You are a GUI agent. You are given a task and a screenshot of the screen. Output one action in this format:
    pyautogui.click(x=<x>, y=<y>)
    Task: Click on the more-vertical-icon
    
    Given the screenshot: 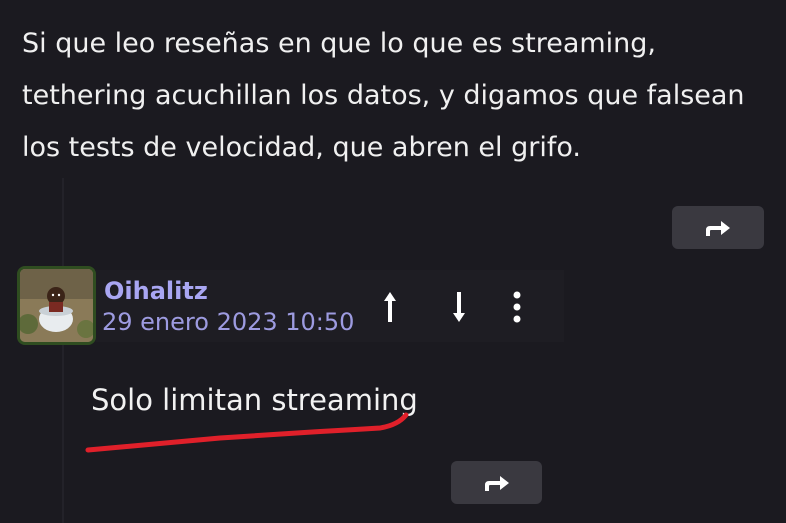 What is the action you would take?
    pyautogui.click(x=517, y=309)
    